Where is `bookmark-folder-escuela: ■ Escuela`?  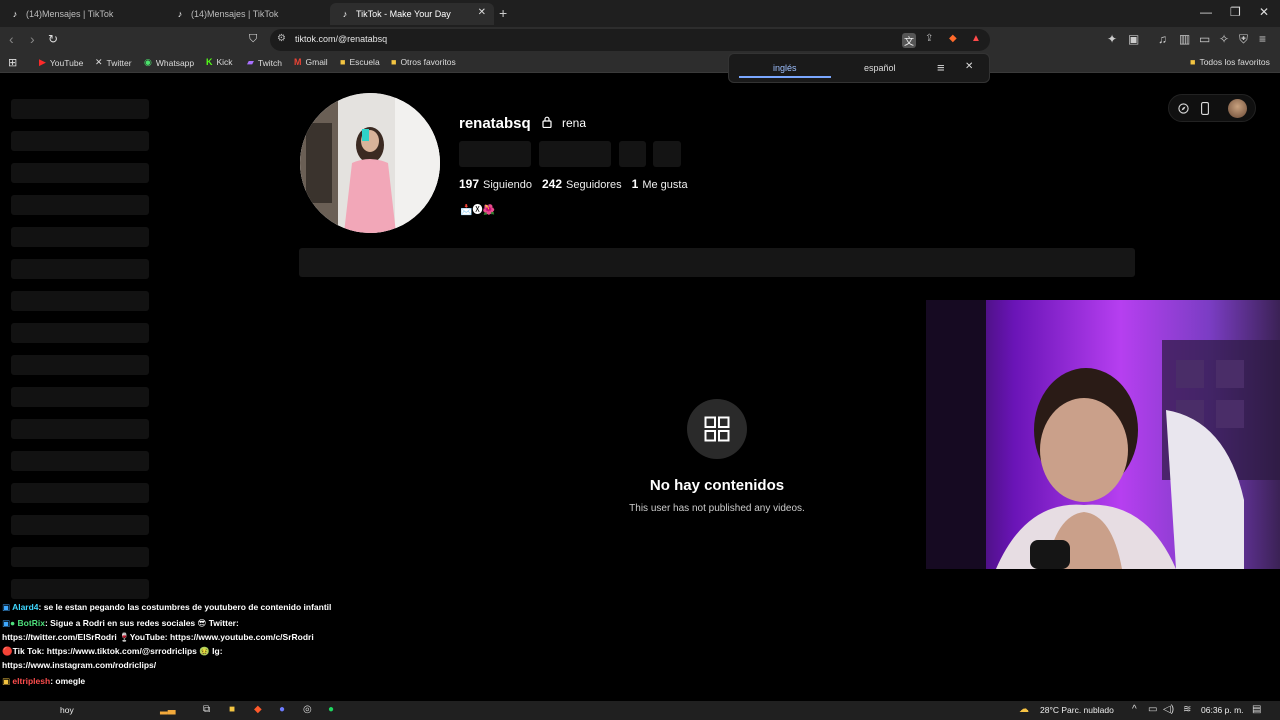
bookmark-folder-escuela: ■ Escuela is located at coordinates (360, 62).